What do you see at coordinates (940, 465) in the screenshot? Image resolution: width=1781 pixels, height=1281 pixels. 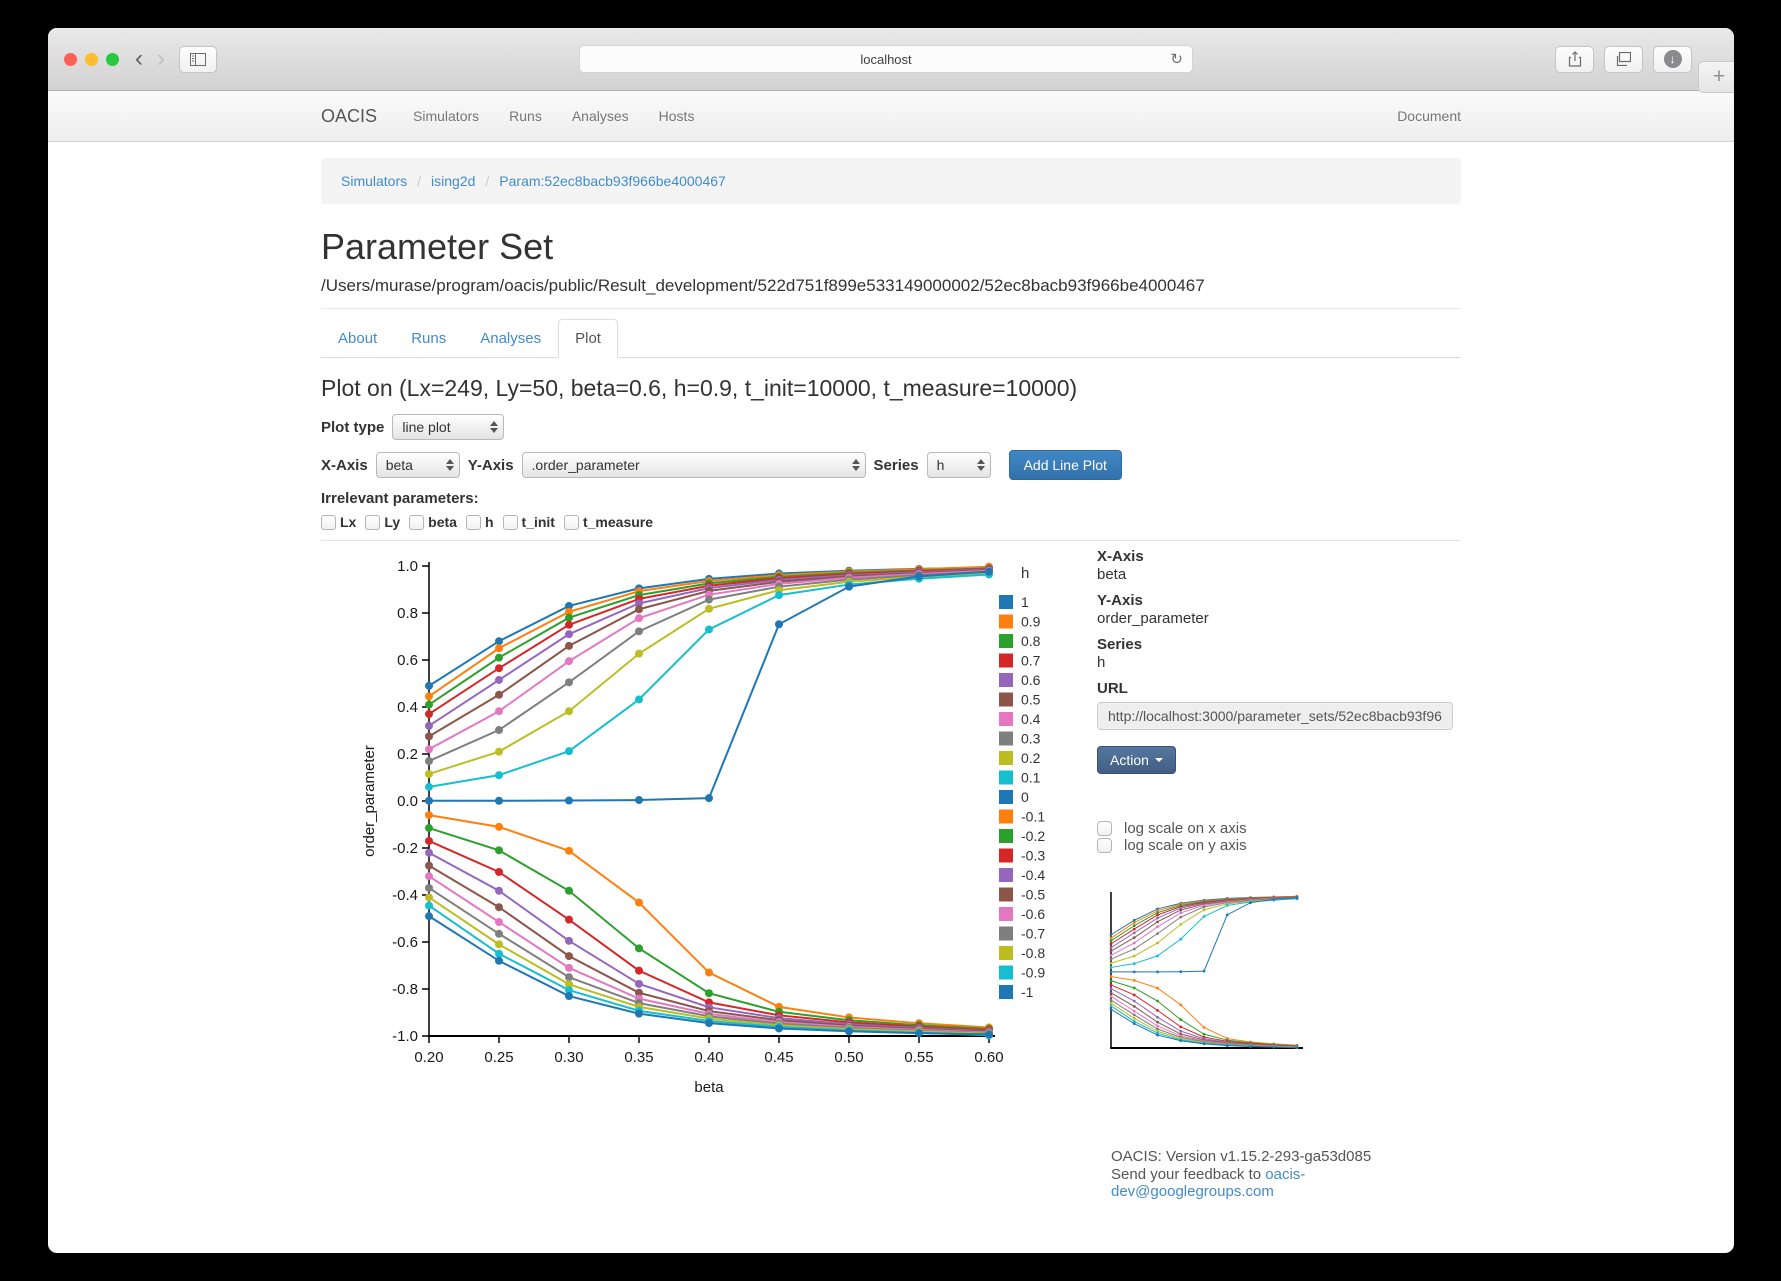 I see `series-value: h` at bounding box center [940, 465].